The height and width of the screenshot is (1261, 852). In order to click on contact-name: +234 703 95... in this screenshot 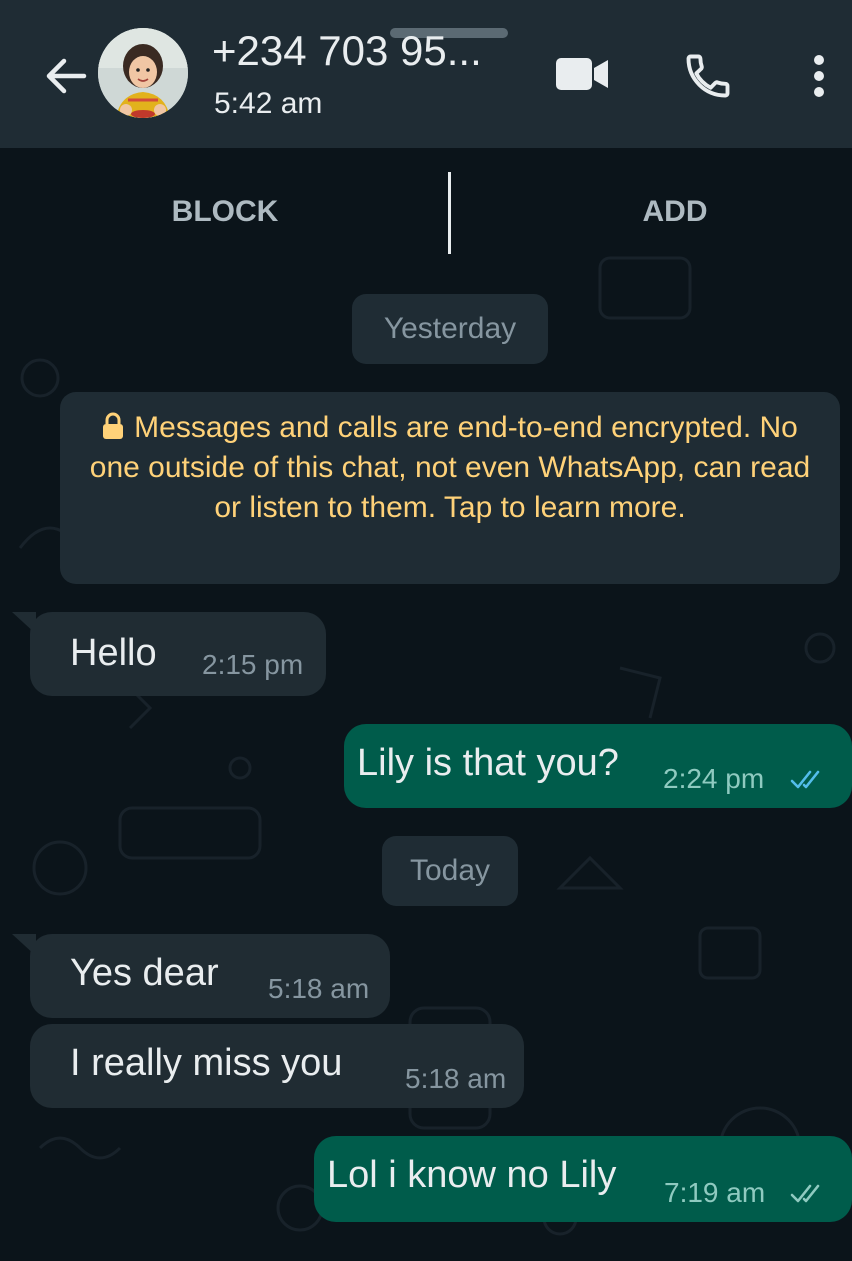, I will do `click(347, 51)`.